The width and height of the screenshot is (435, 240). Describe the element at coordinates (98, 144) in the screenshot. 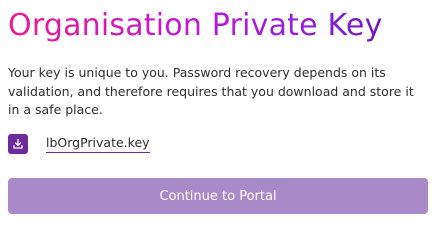

I see `key-file-link: lbOrgPrivate.key` at that location.